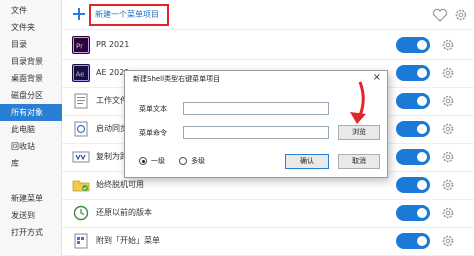 The image size is (474, 256). I want to click on svg-text: Ae, so click(80, 75).